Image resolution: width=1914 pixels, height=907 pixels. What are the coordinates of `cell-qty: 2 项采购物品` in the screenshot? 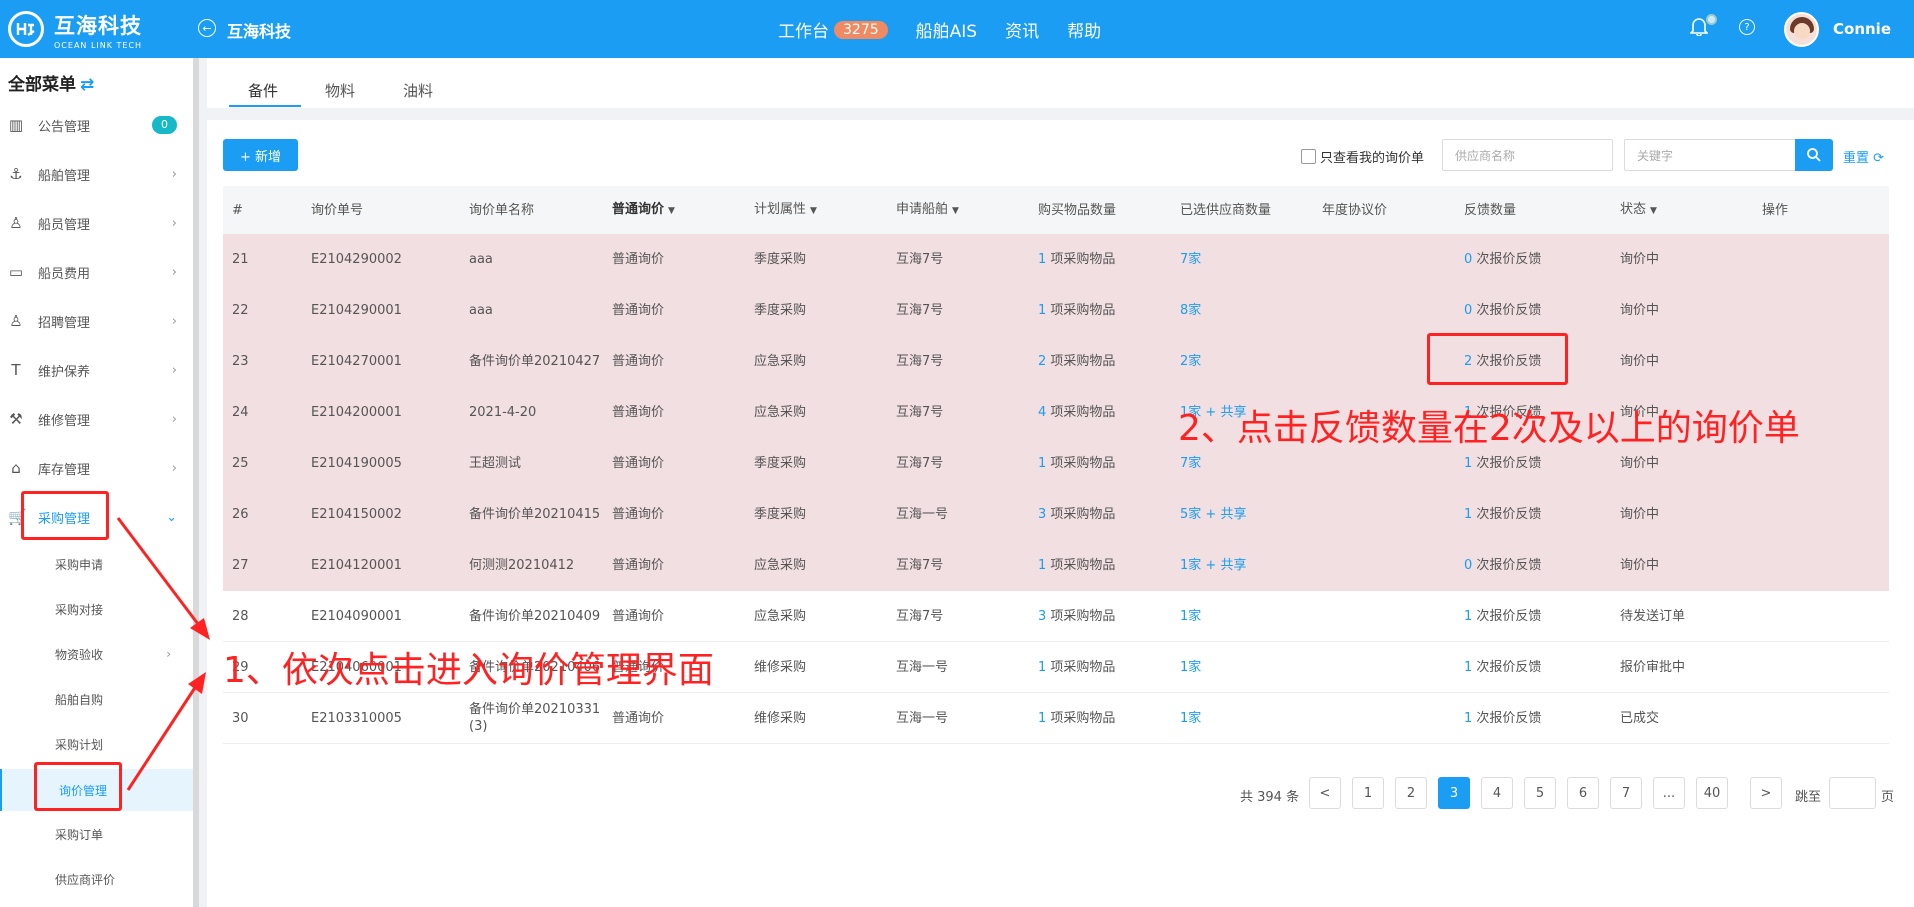 It's located at (1100, 361).